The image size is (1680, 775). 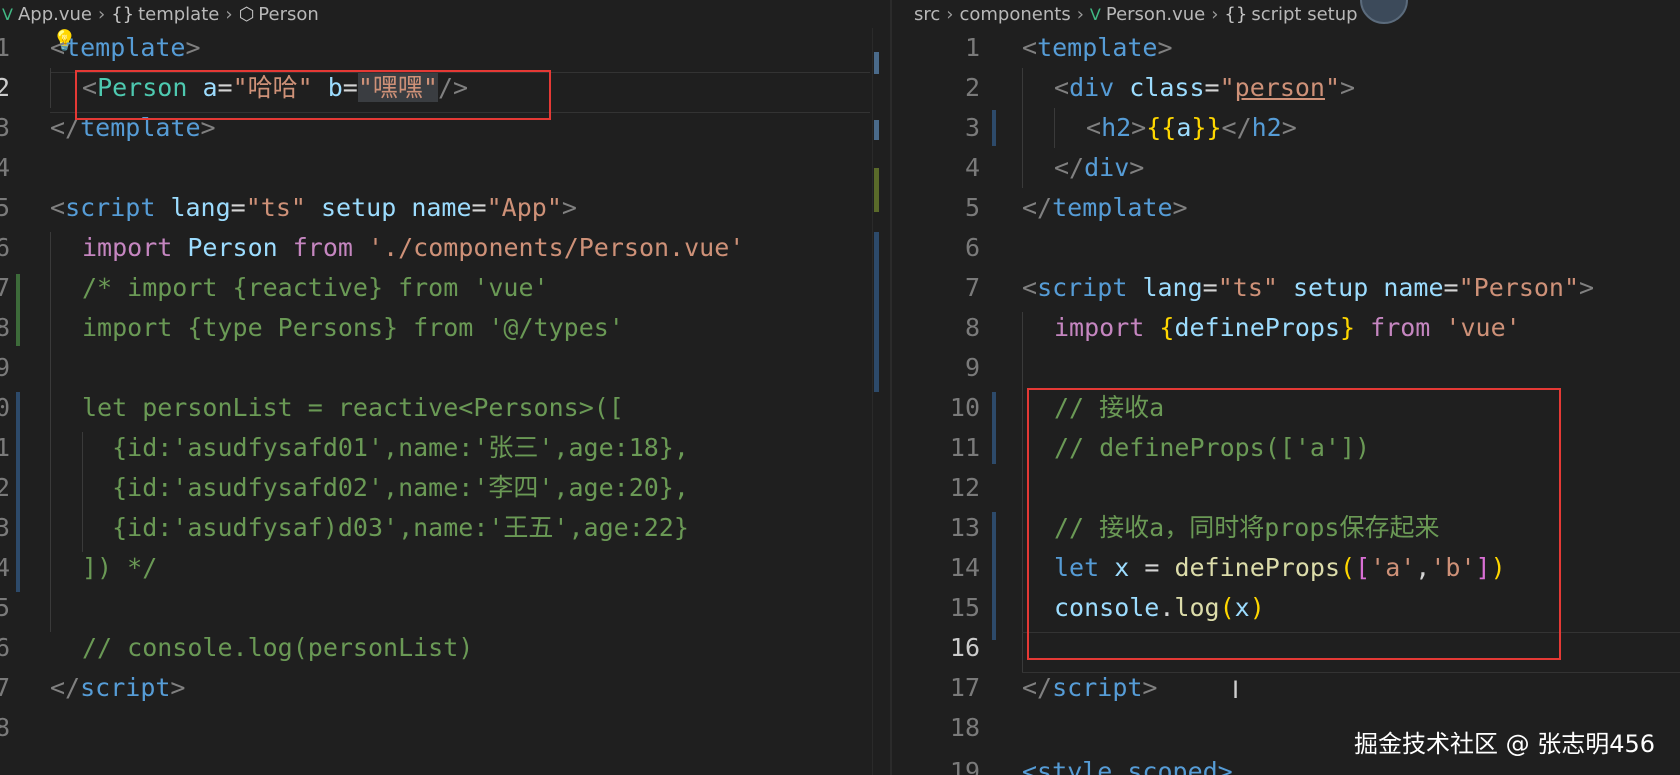 I want to click on code-token: b, so click(x=335, y=87).